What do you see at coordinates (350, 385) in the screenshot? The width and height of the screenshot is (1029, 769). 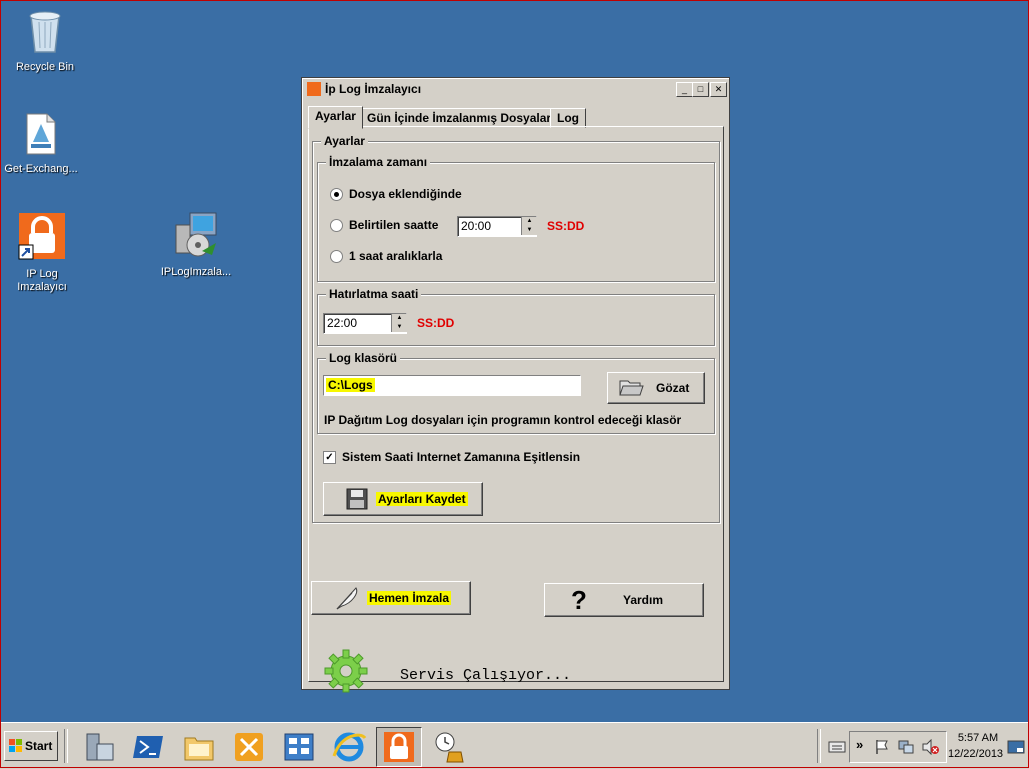 I see `log-folder-path: C:\Logs` at bounding box center [350, 385].